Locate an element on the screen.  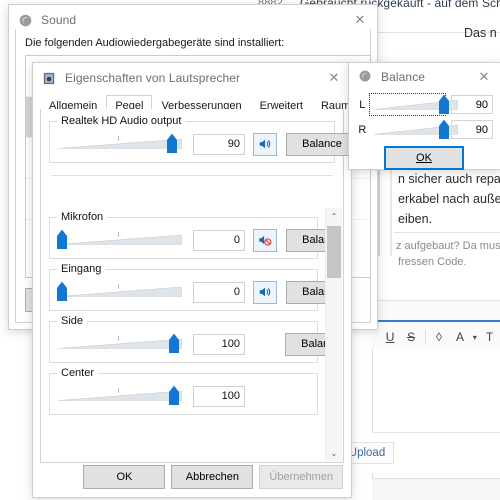
level-row: 100 is located at coordinates (183, 396).